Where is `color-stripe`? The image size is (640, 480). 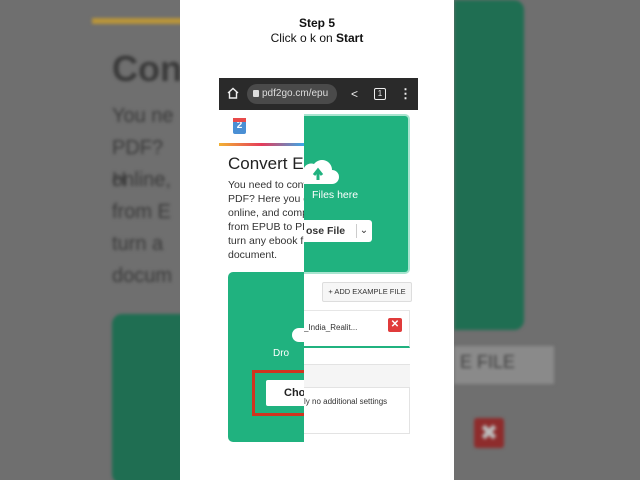 color-stripe is located at coordinates (261, 144).